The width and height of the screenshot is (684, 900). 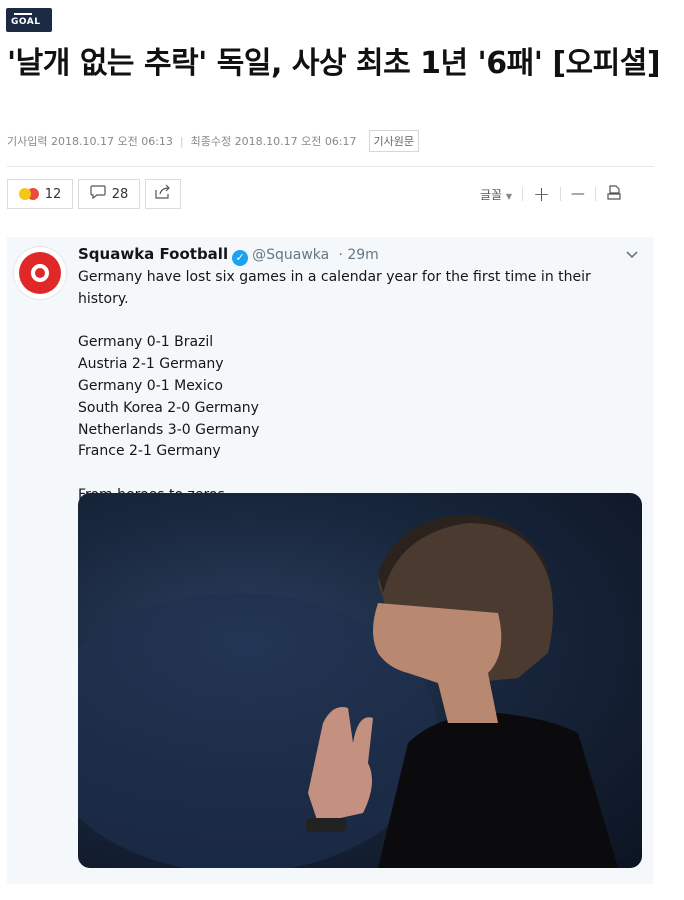 What do you see at coordinates (334, 63) in the screenshot?
I see `article-title: '날개 없는 추락' 독일, 사상 최초 1년 '6패' [오피셜]` at bounding box center [334, 63].